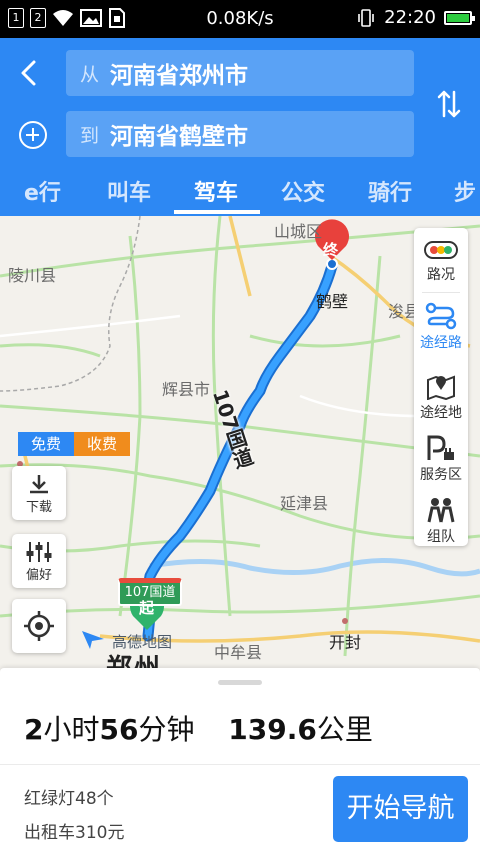  I want to click on taxi-fare: 出租车310元, so click(74, 833).